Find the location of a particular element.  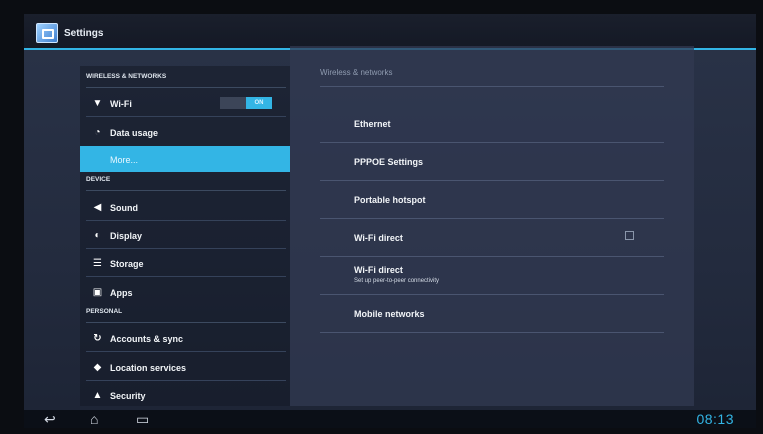

sidebar-item-label: Storage is located at coordinates (127, 264).